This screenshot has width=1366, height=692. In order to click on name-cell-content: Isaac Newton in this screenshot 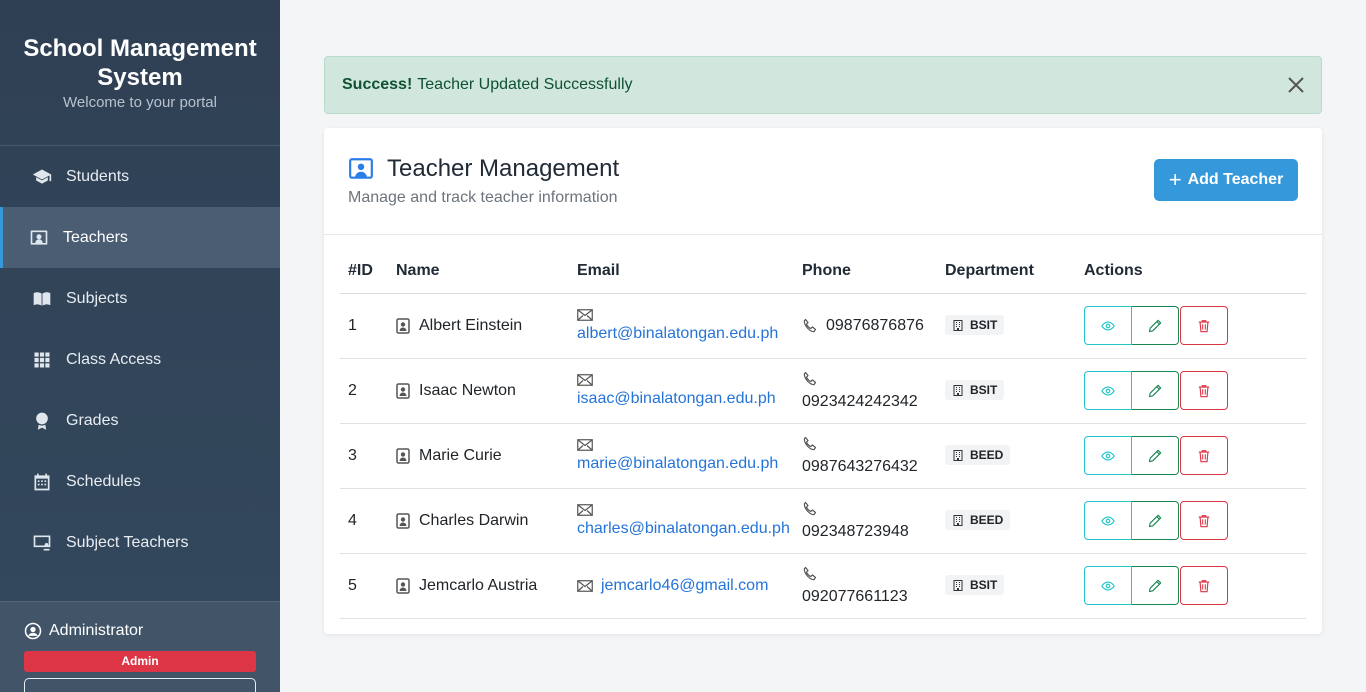, I will do `click(482, 391)`.